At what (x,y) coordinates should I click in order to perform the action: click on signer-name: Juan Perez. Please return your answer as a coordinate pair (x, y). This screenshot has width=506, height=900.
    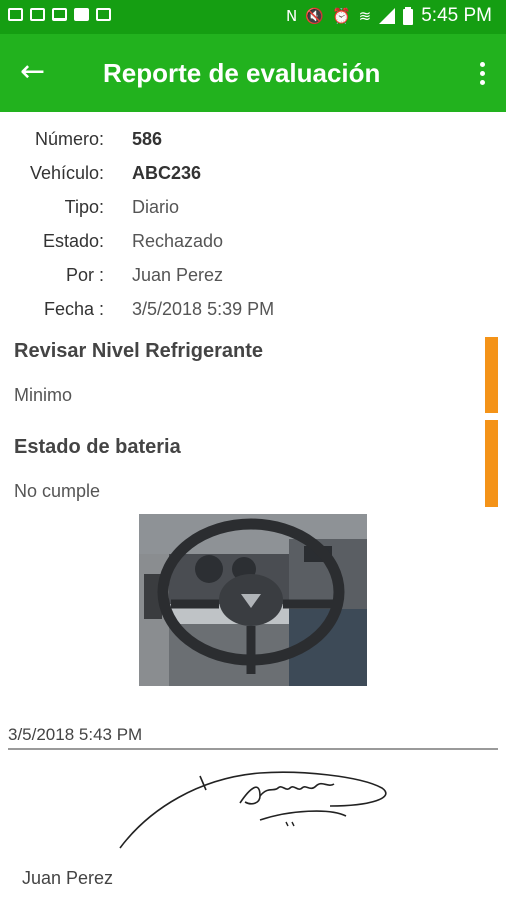
    Looking at the image, I should click on (68, 878).